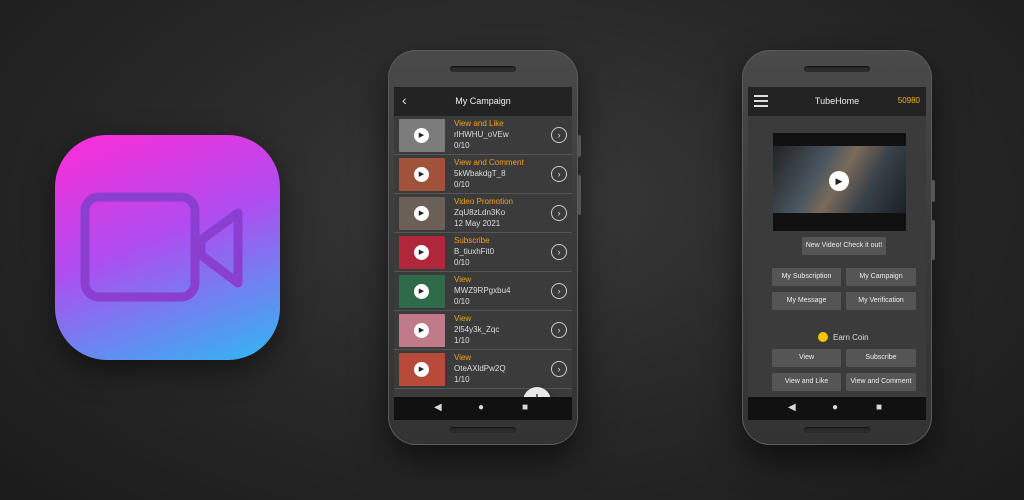 The width and height of the screenshot is (1024, 500). I want to click on list-item: ▶ View and Like rlHWHU_oVEw 0/10 ›, so click(483, 135).